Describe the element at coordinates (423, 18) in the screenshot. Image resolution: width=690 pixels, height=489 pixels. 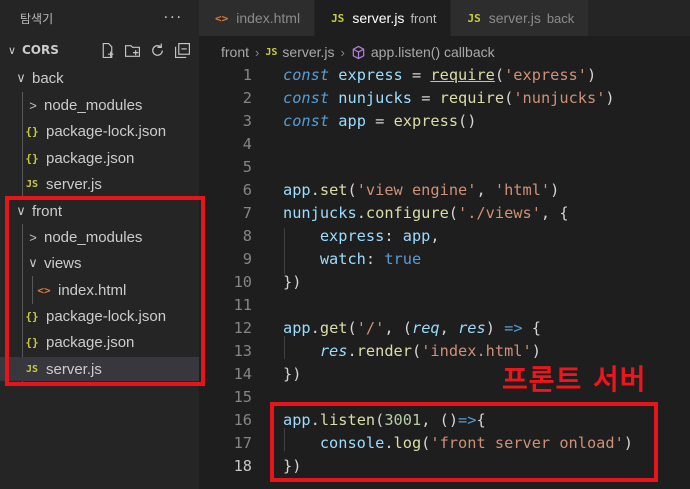
I see `tab-description: front` at that location.